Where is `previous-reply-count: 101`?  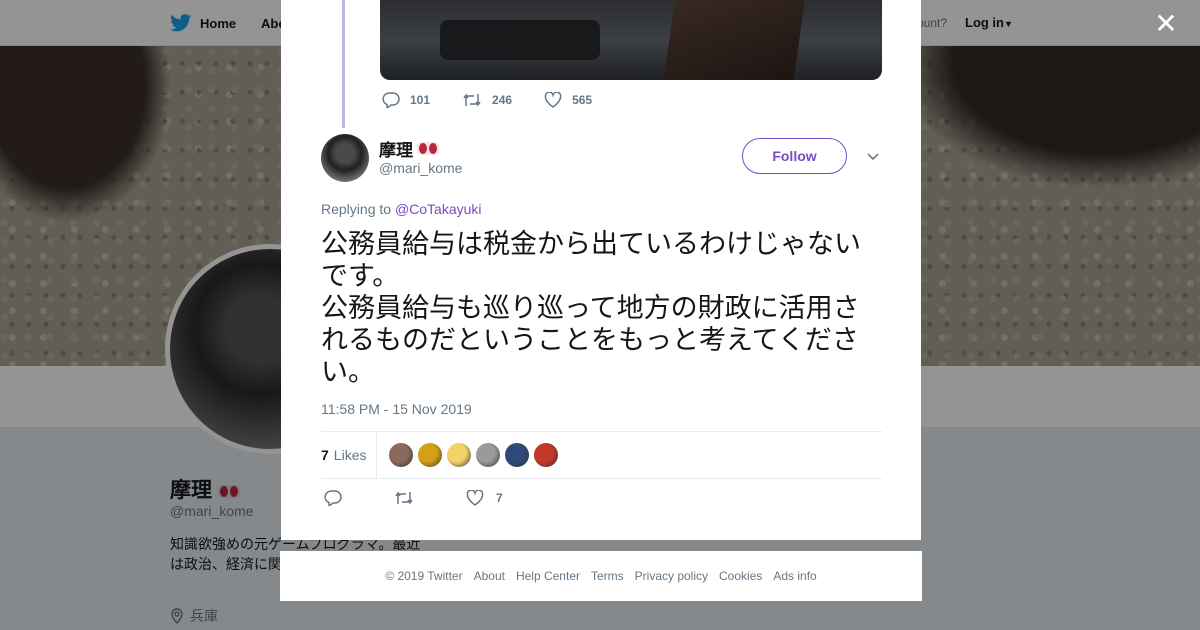 previous-reply-count: 101 is located at coordinates (420, 100).